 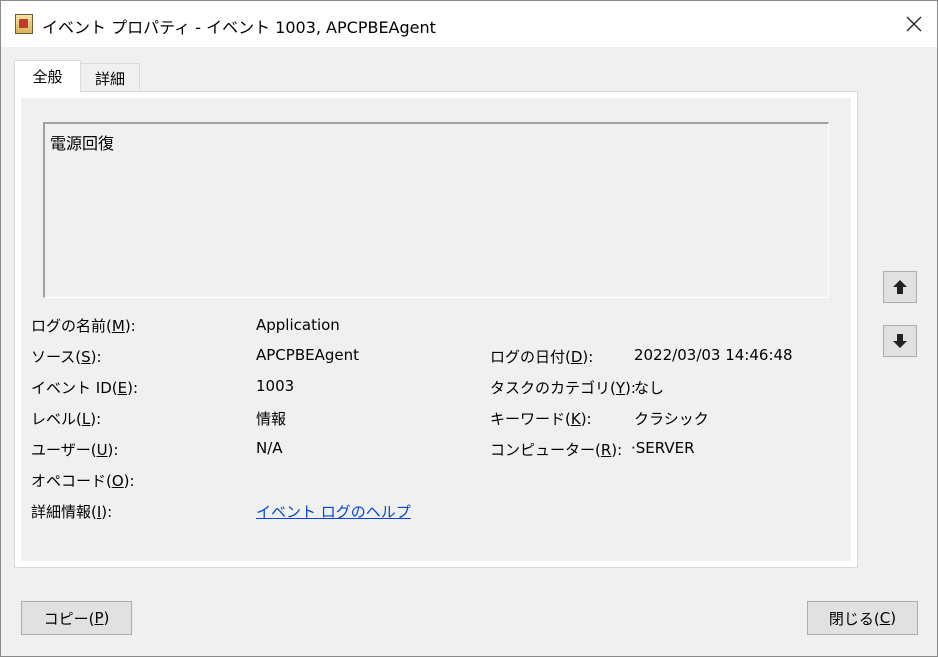 I want to click on event-id-label: イベント ID(E):, so click(x=84, y=388).